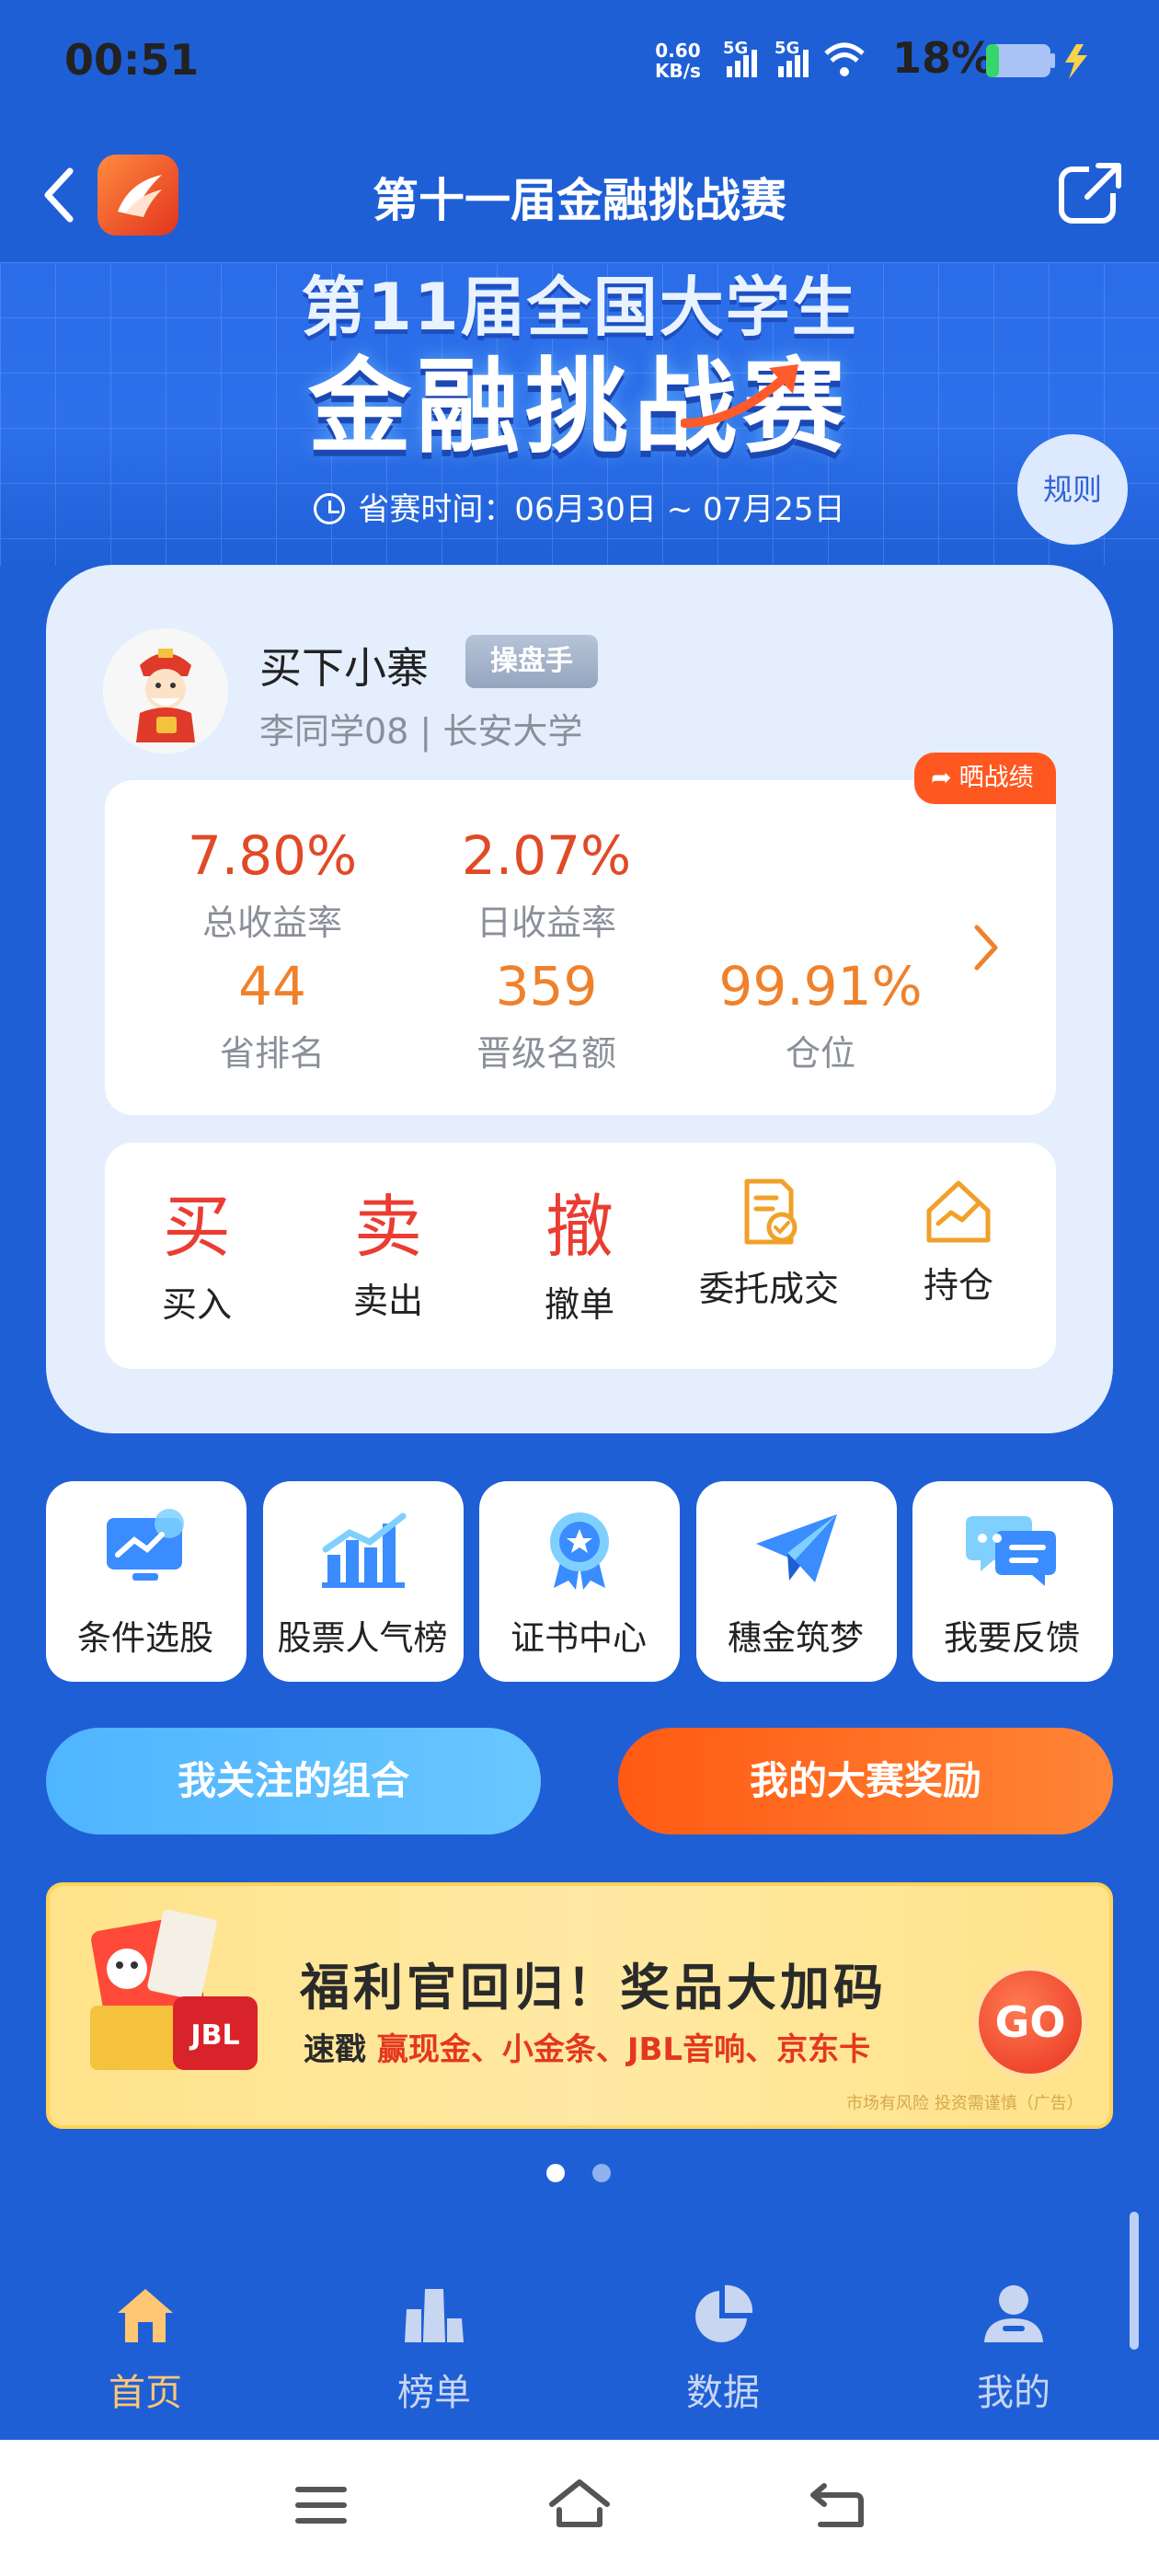  What do you see at coordinates (197, 1227) in the screenshot?
I see `buy-icon: 买` at bounding box center [197, 1227].